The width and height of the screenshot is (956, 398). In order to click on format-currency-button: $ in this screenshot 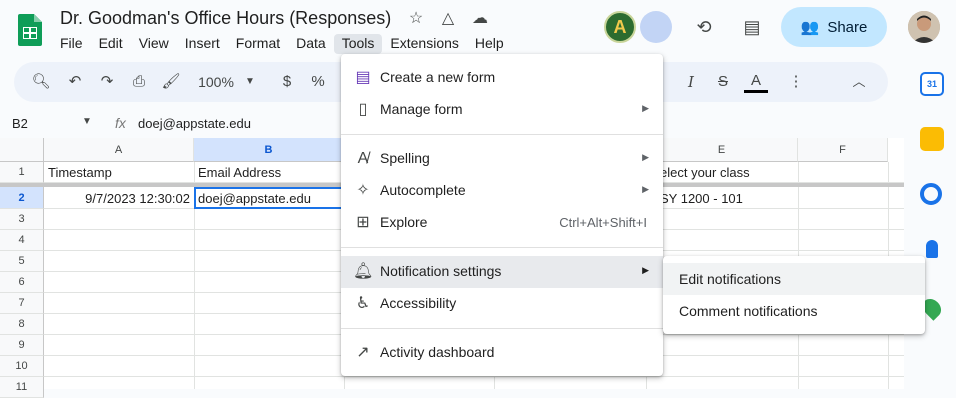, I will do `click(287, 82)`.